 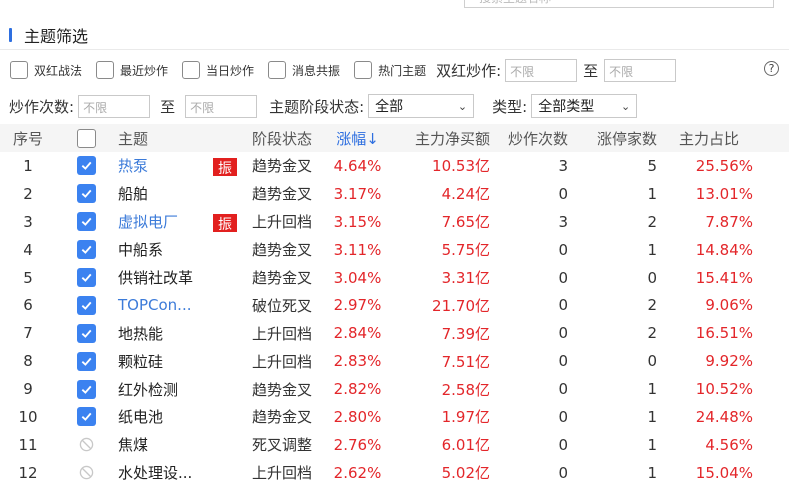 I want to click on hype-count-min-input: 不限, so click(x=114, y=106).